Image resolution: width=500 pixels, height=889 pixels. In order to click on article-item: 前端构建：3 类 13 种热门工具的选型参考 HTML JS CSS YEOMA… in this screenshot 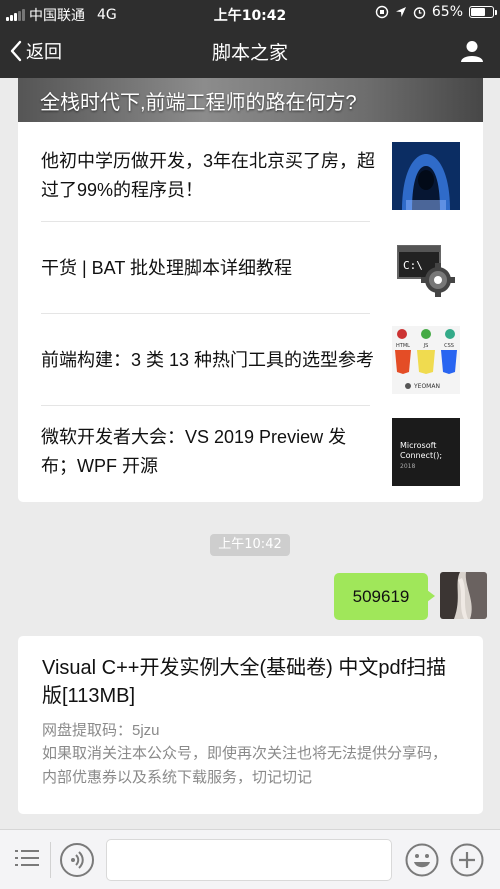, I will do `click(250, 360)`.